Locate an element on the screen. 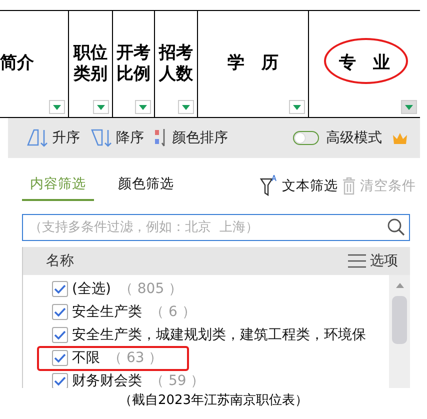 The height and width of the screenshot is (419, 427). column-title: 开考比例 is located at coordinates (133, 64).